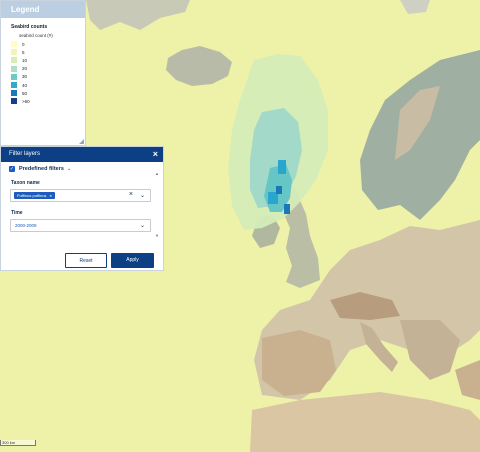 This screenshot has height=452, width=480. Describe the element at coordinates (48, 77) in the screenshot. I see `legend-item: 30` at that location.